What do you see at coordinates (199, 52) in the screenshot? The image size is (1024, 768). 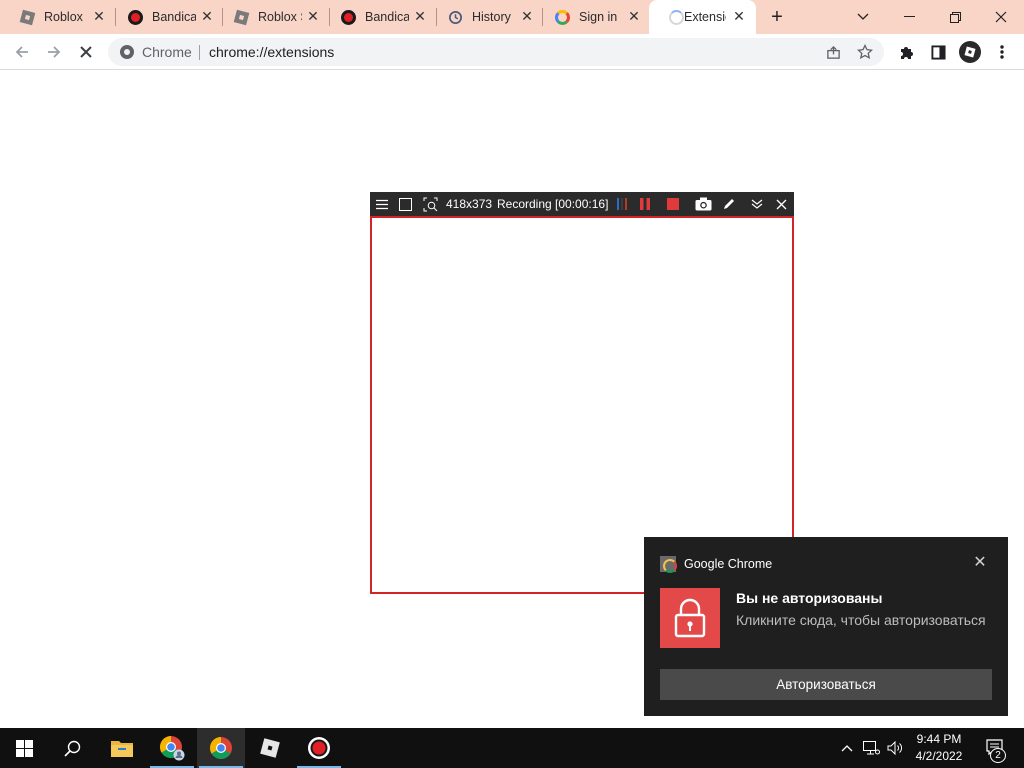 I see `omnibox-divider` at bounding box center [199, 52].